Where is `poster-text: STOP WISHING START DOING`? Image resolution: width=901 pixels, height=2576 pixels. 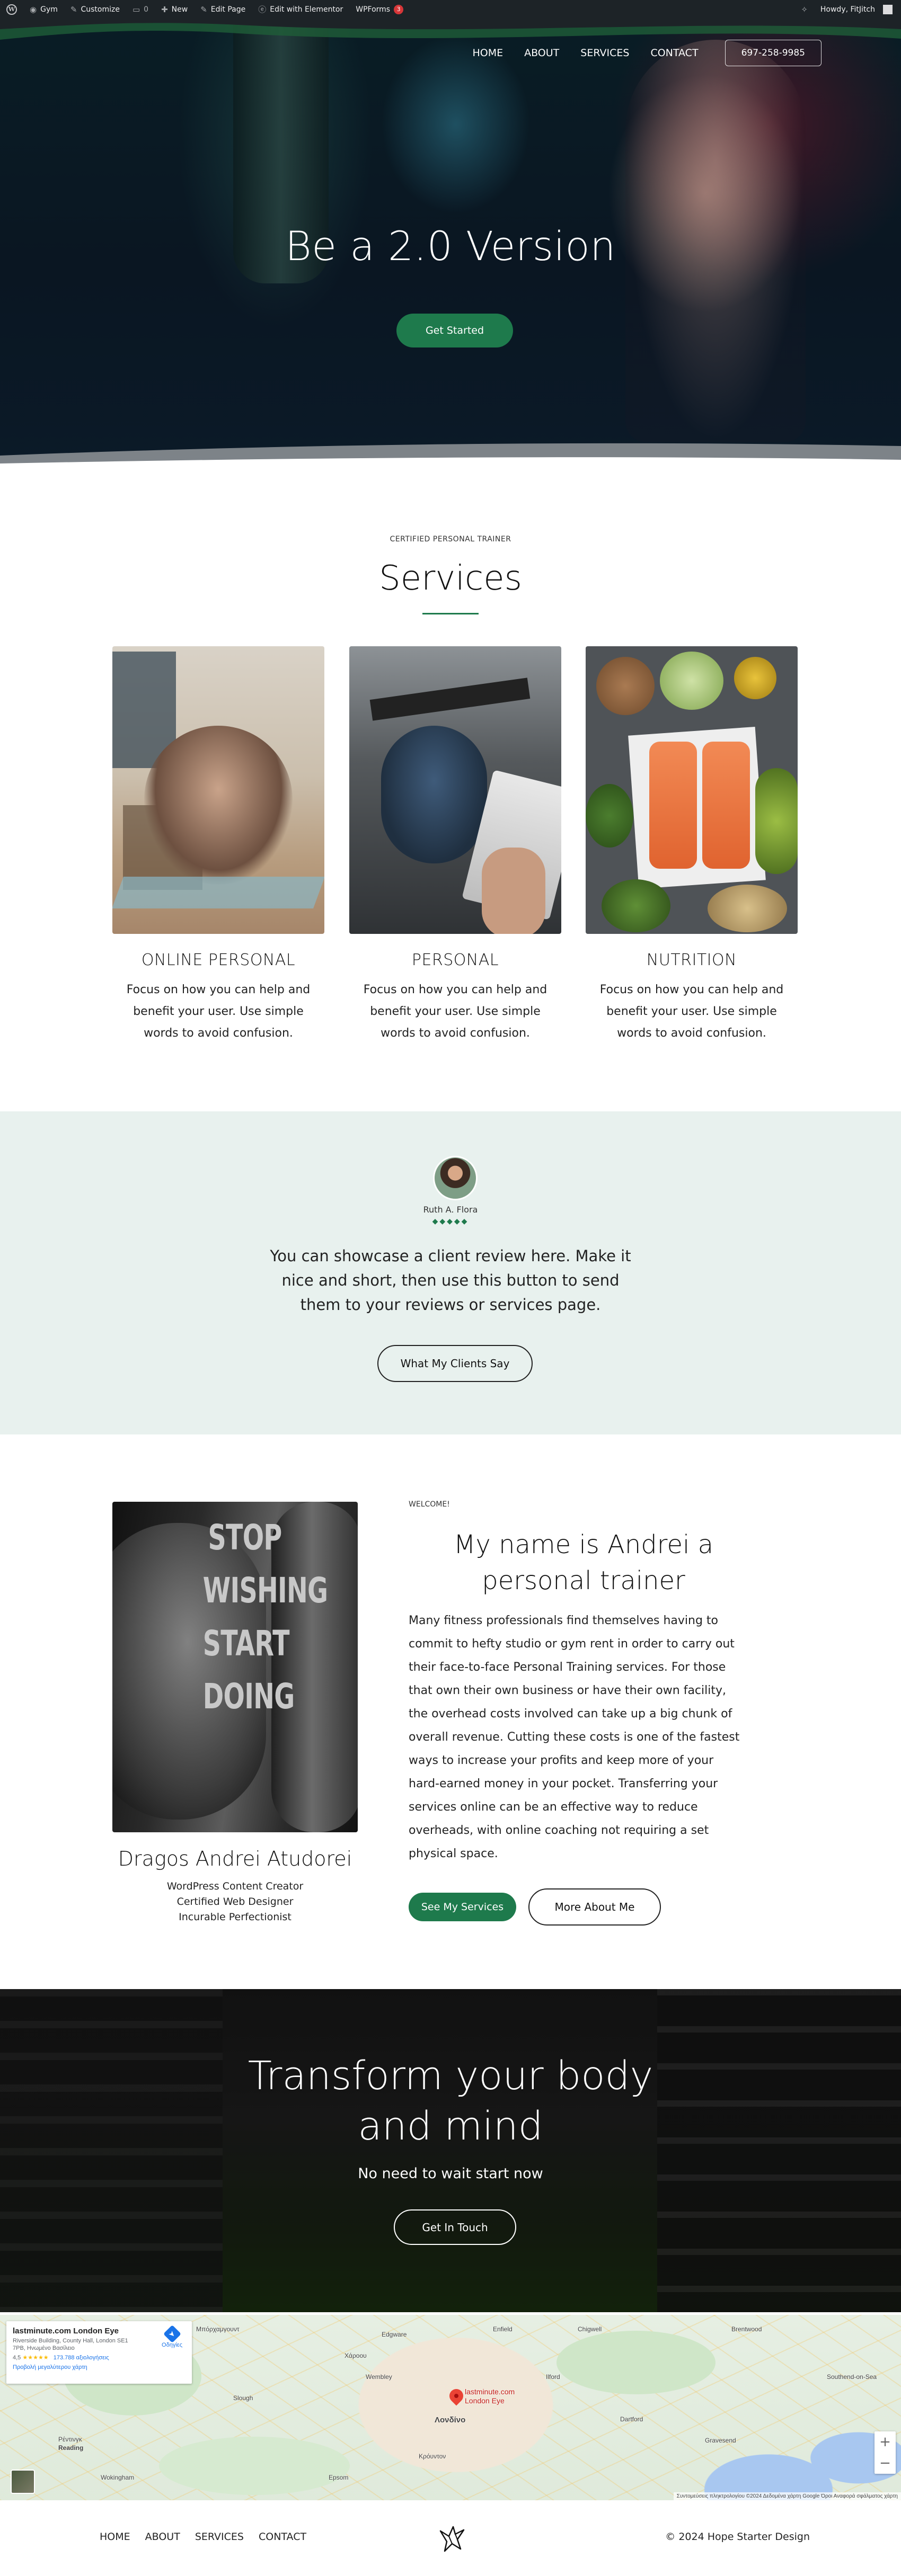
poster-text: STOP WISHING START DOING is located at coordinates (265, 1617).